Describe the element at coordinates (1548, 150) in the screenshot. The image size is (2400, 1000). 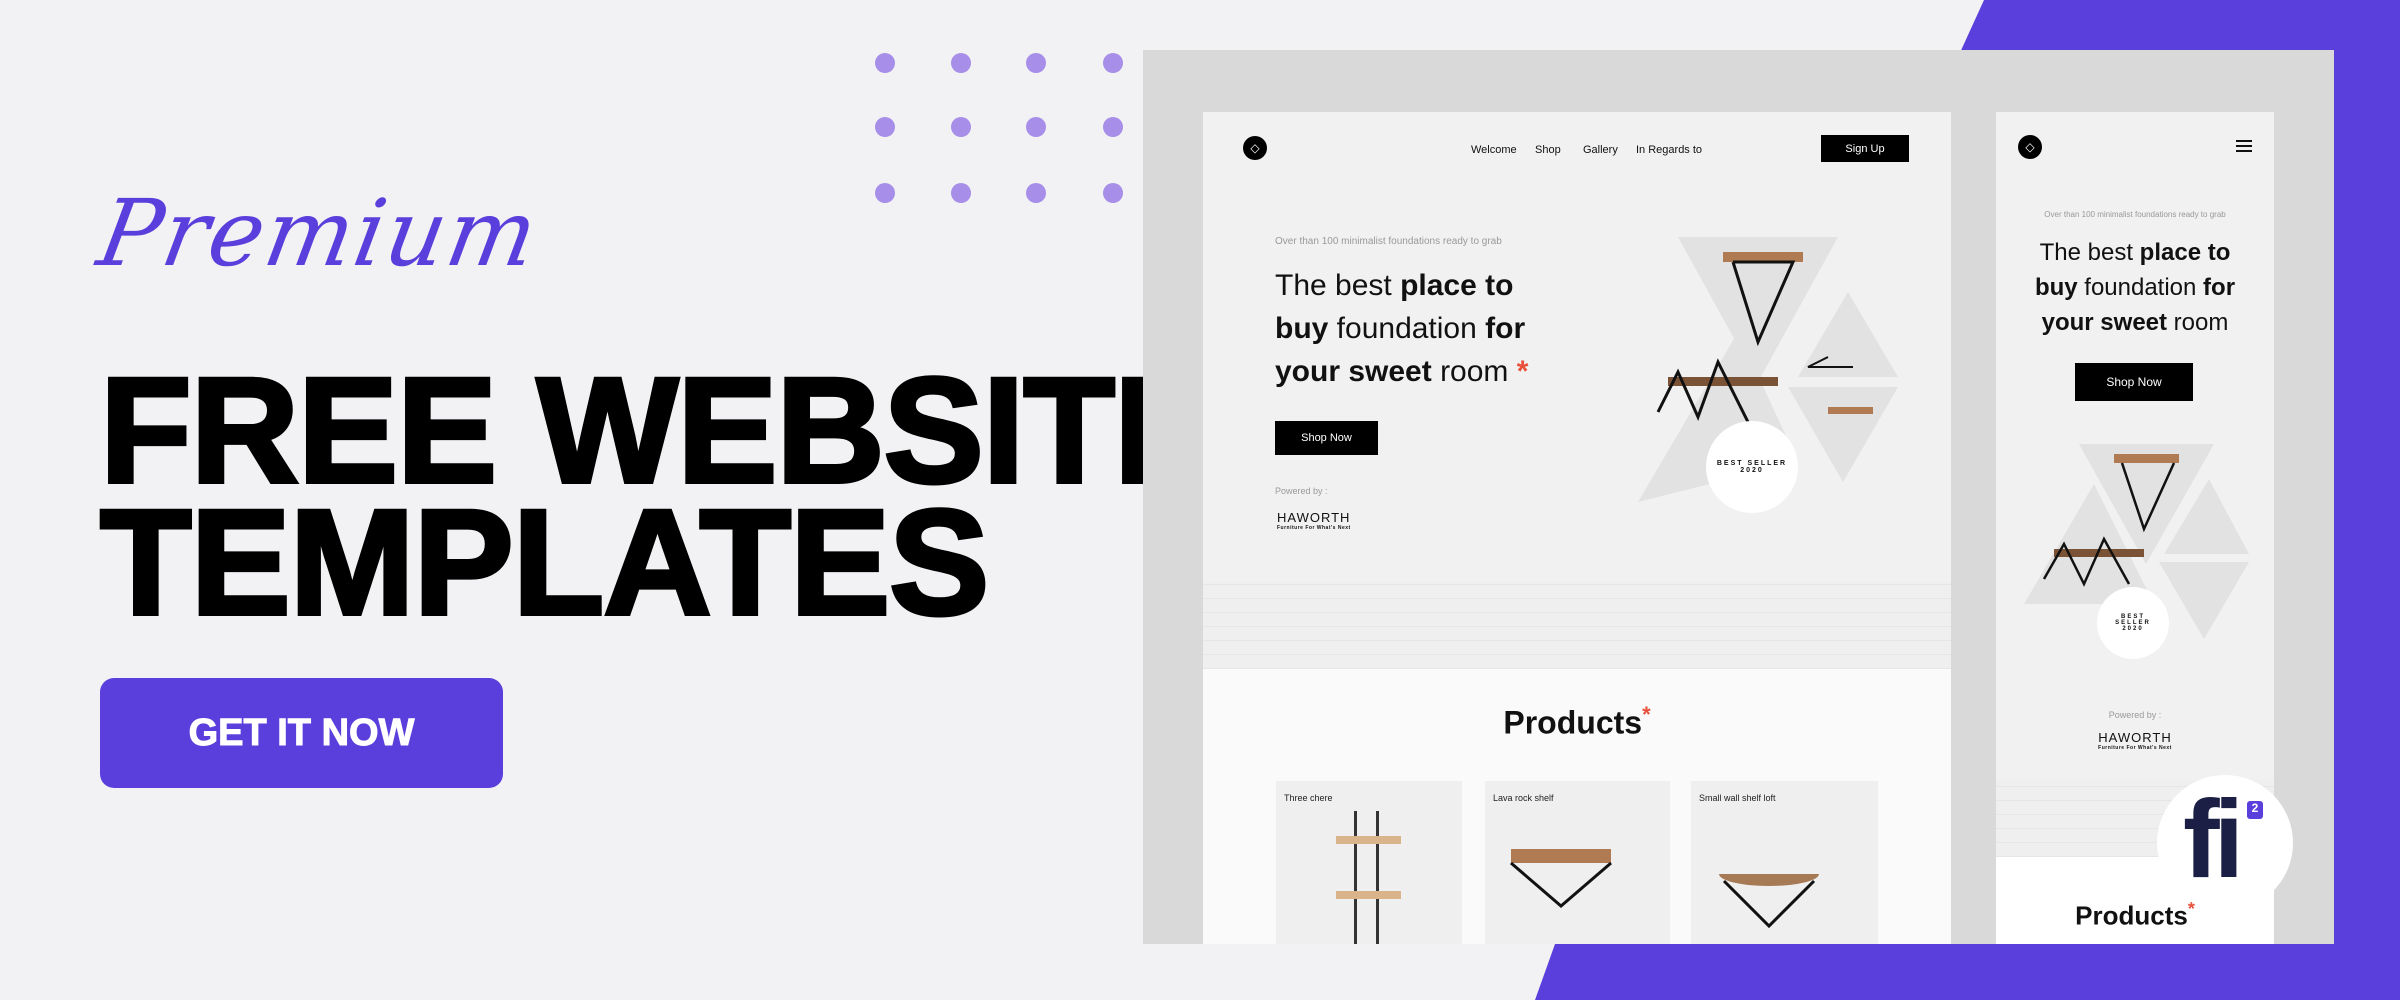
I see `nav-shop: Shop` at that location.